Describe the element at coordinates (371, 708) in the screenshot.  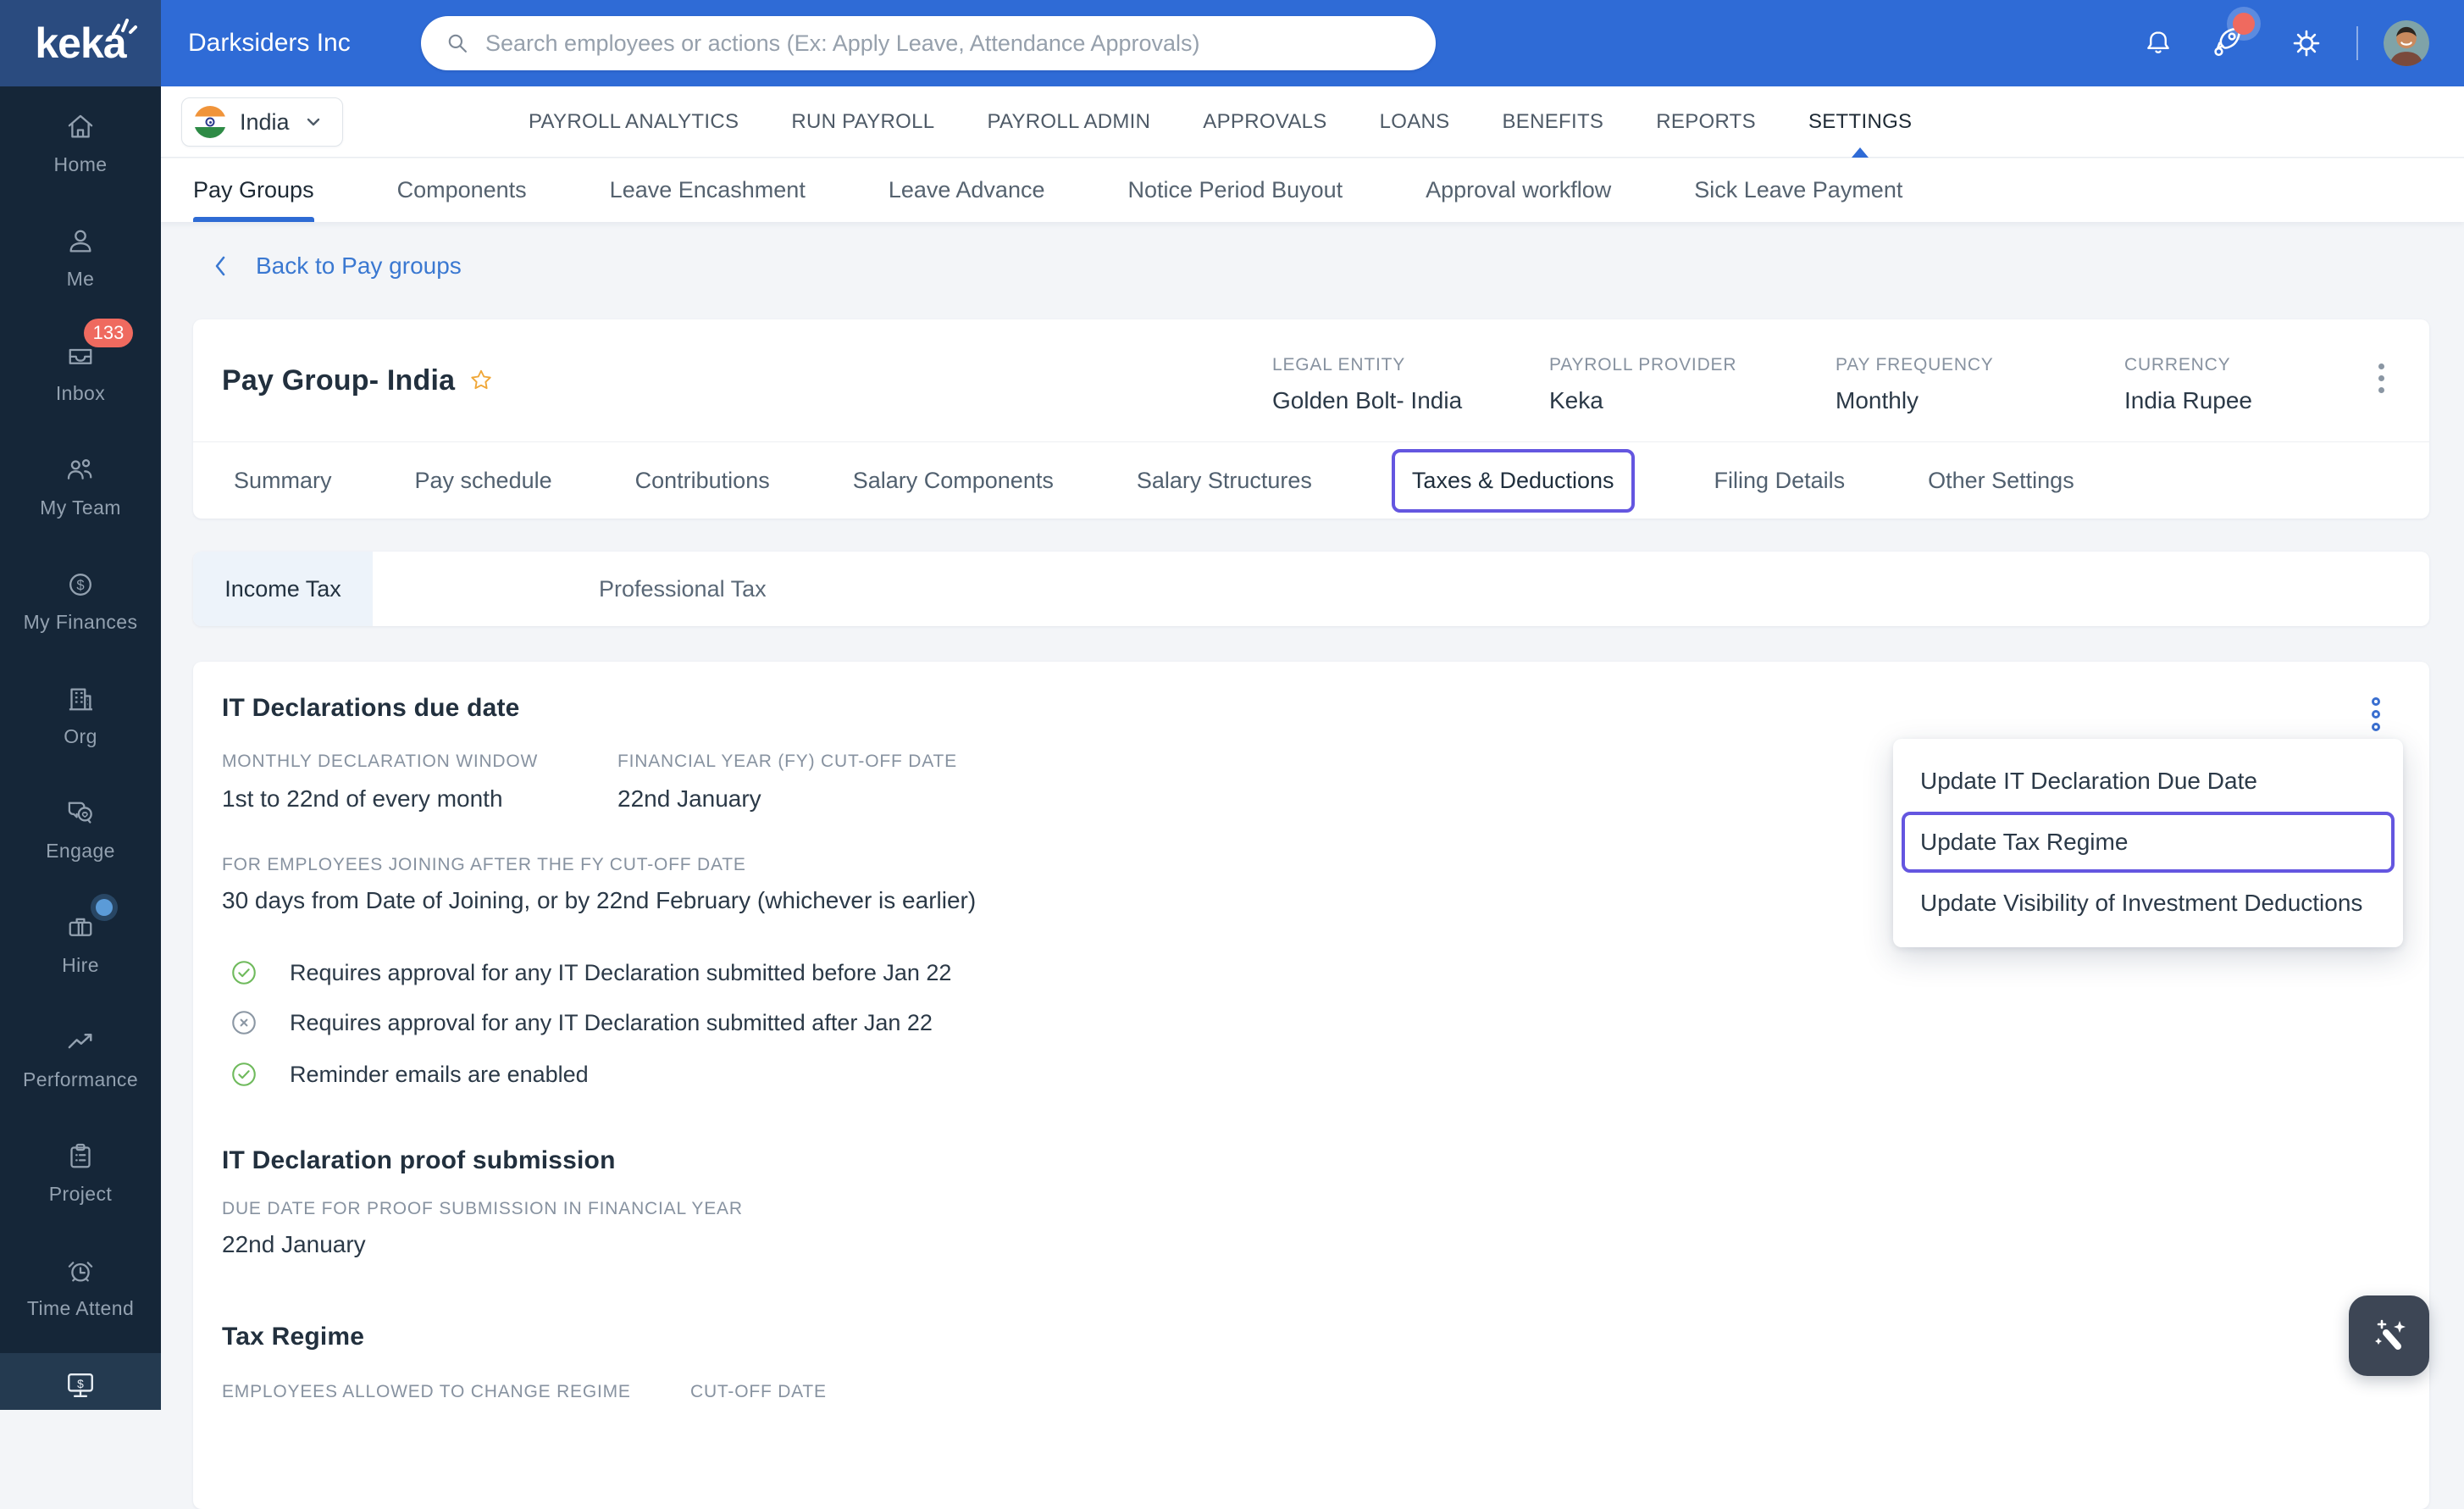
I see `section-title-it-declarations: IT Declarations due date` at that location.